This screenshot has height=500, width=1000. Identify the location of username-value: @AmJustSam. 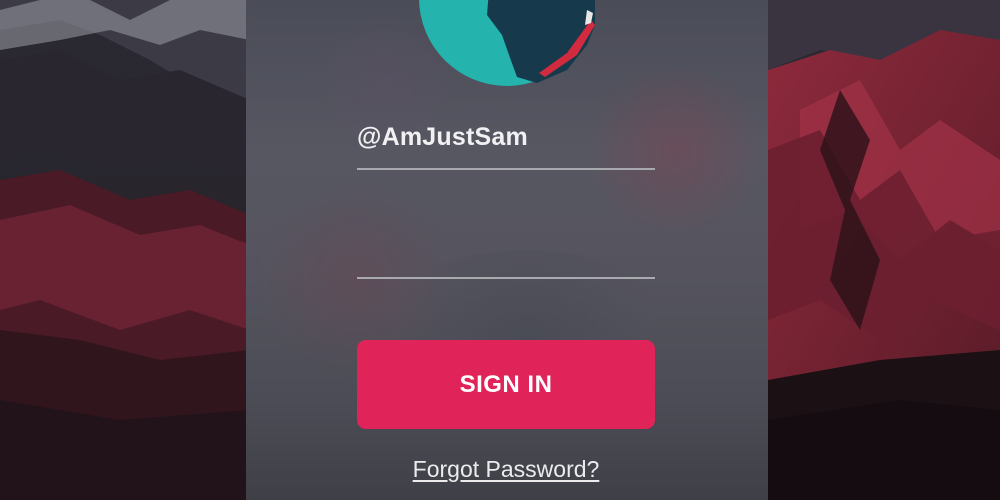
(442, 137).